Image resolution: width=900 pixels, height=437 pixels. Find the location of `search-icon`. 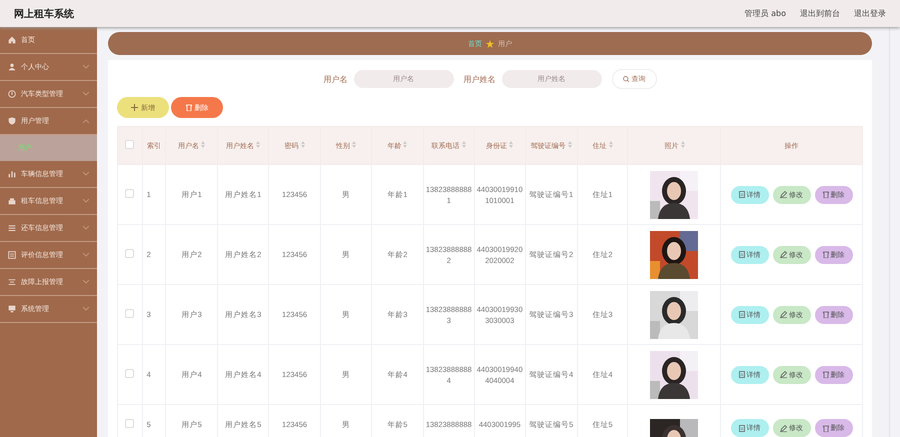

search-icon is located at coordinates (625, 79).